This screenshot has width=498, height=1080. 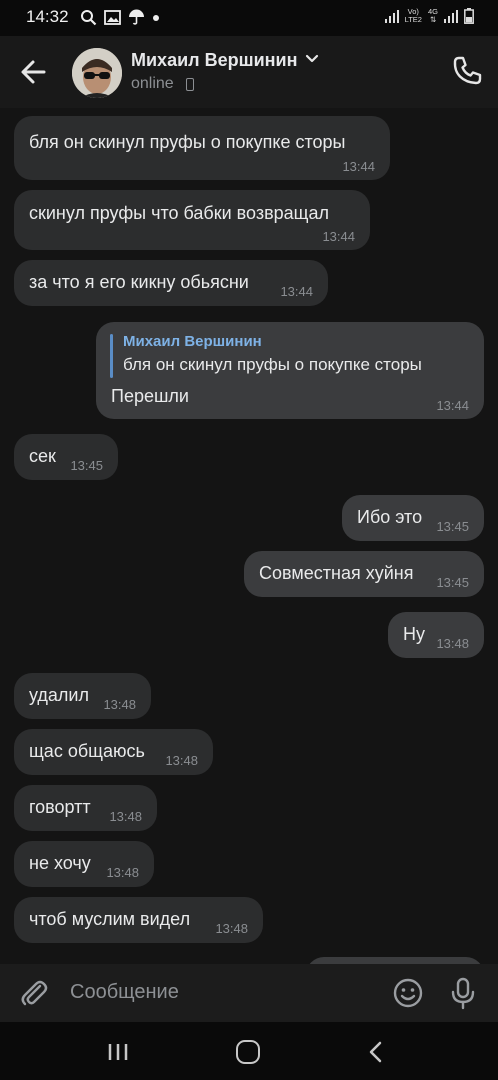 What do you see at coordinates (59, 695) in the screenshot?
I see `message-text: удалил` at bounding box center [59, 695].